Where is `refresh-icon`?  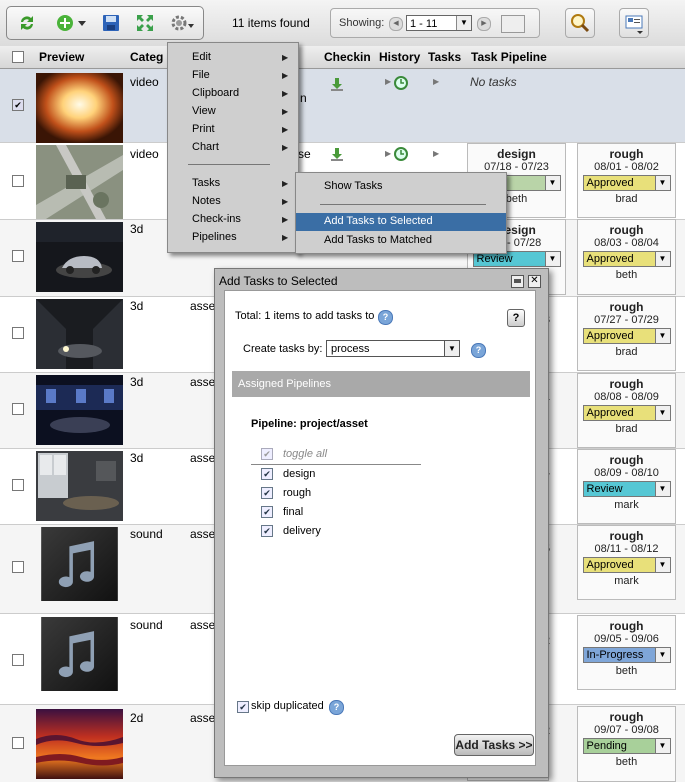 refresh-icon is located at coordinates (27, 23).